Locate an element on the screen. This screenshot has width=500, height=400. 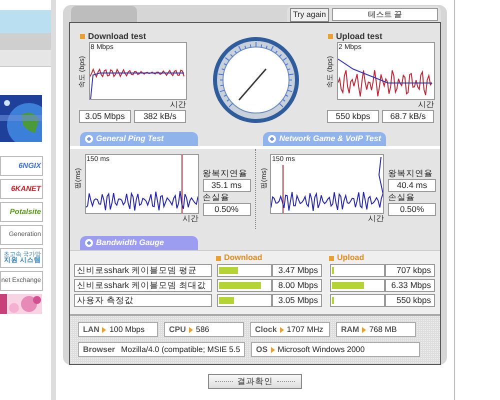
row-label: 신비로sshark 케이블모뎀 최대값 is located at coordinates (143, 285).